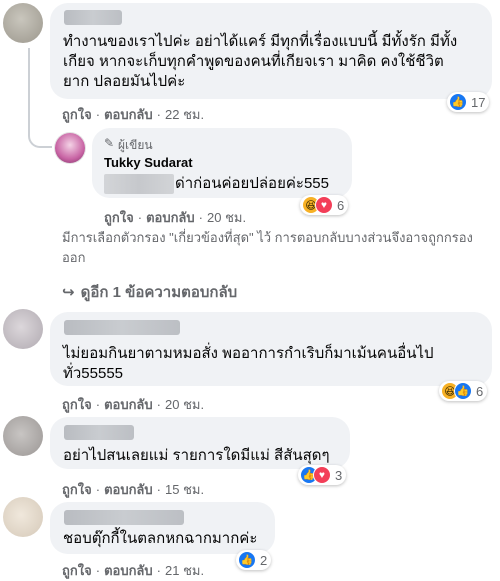 Image resolution: width=500 pixels, height=581 pixels. What do you see at coordinates (109, 143) in the screenshot?
I see `author-badge-icon: ✎` at bounding box center [109, 143].